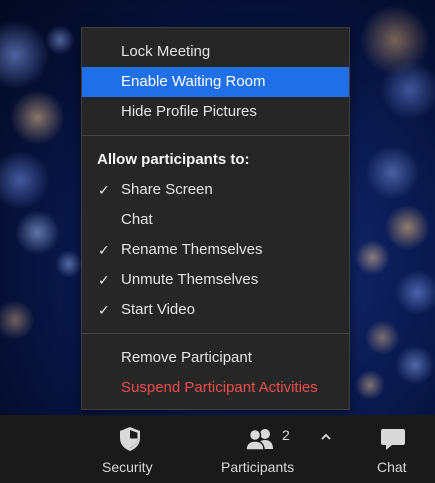  I want to click on menu-item-hide-profile-pictures: Hide Profile Pictures, so click(215, 112).